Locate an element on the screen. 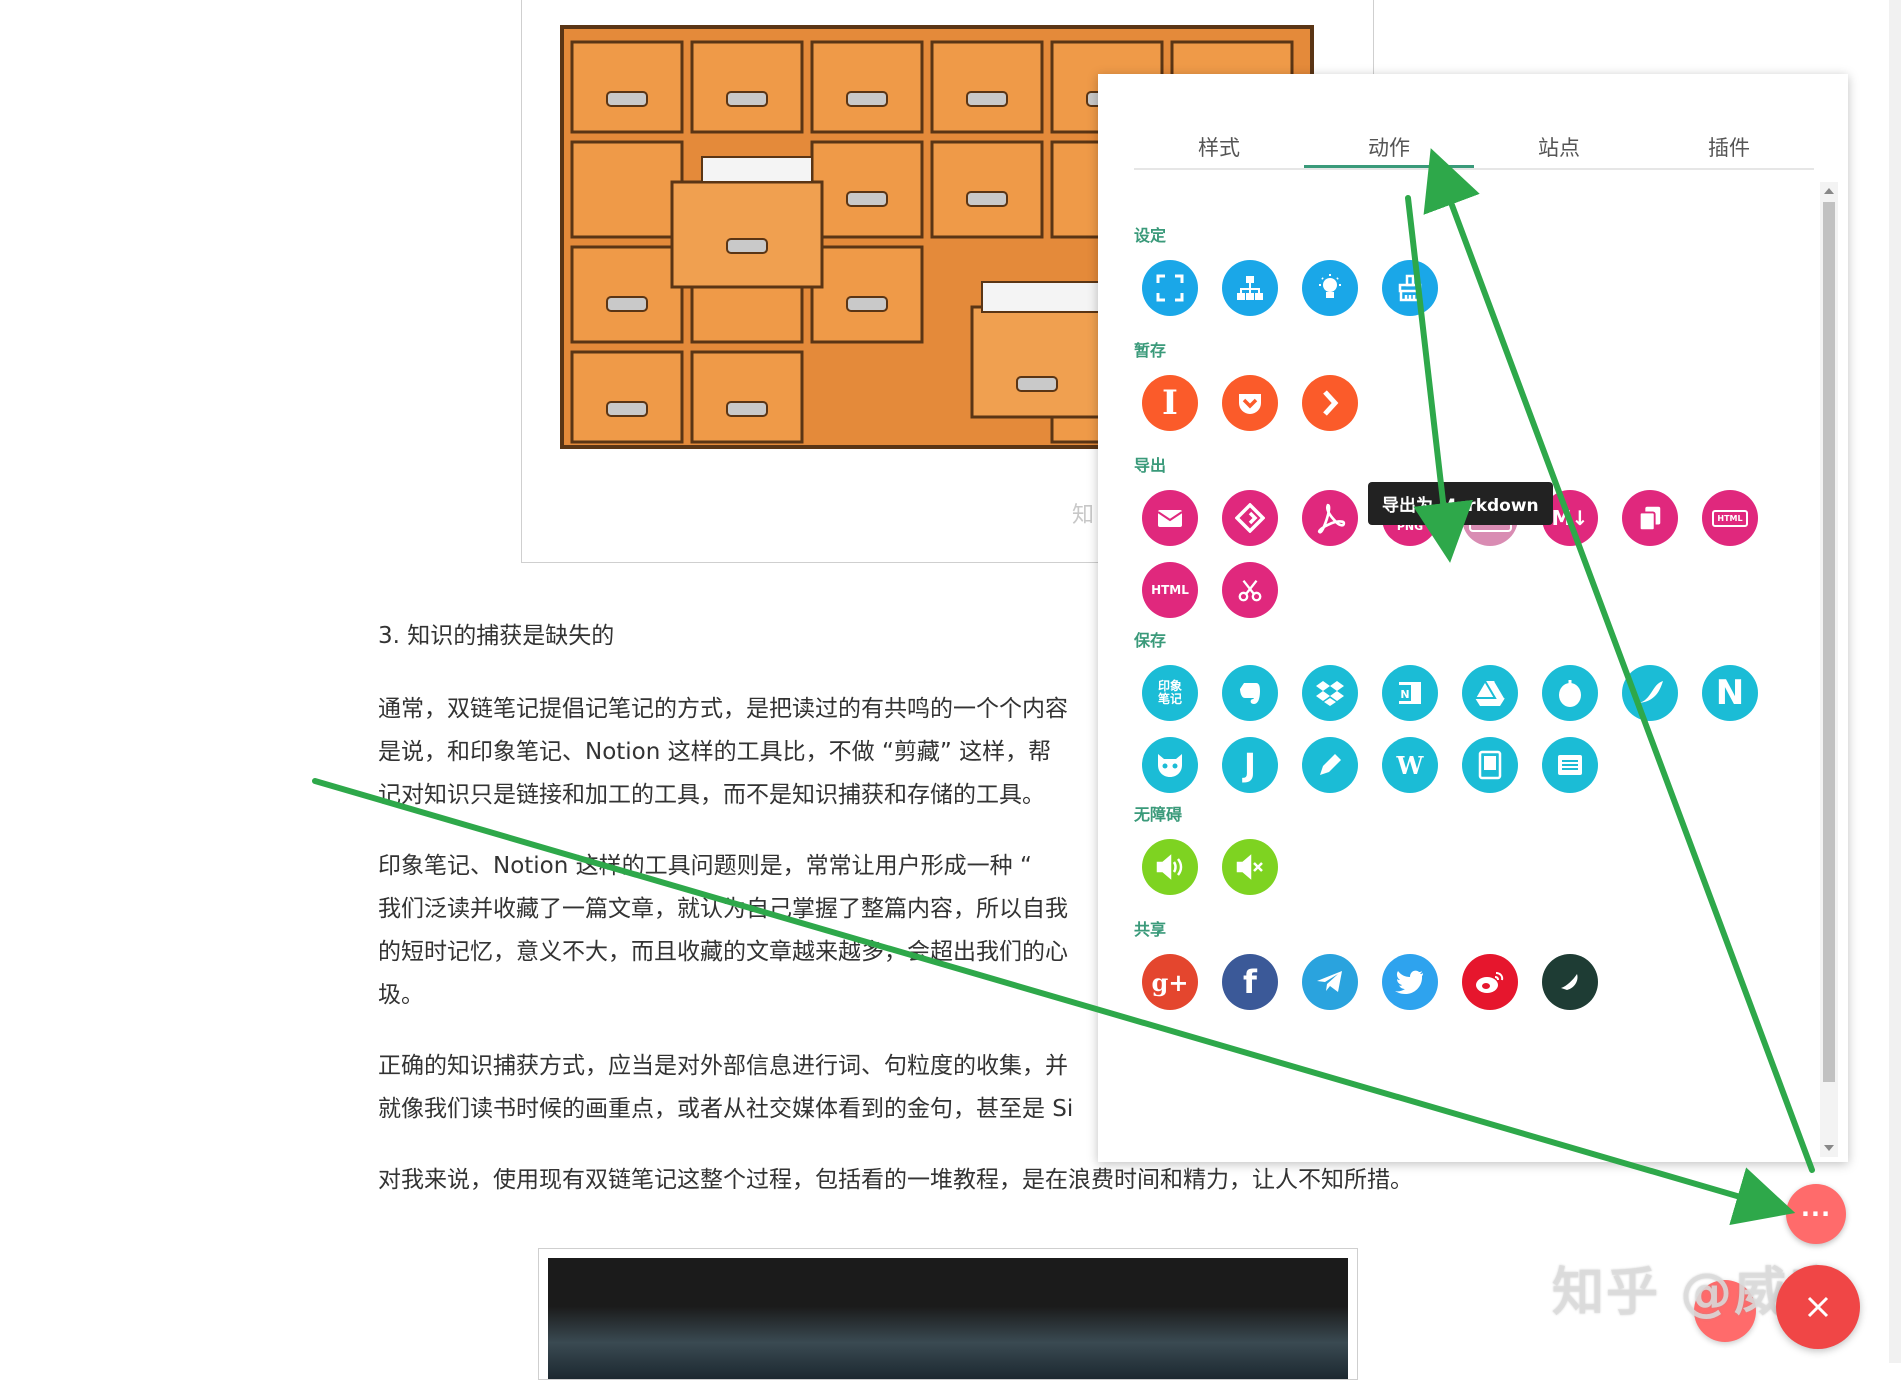 This screenshot has width=1901, height=1380. telegram-icon is located at coordinates (1330, 982).